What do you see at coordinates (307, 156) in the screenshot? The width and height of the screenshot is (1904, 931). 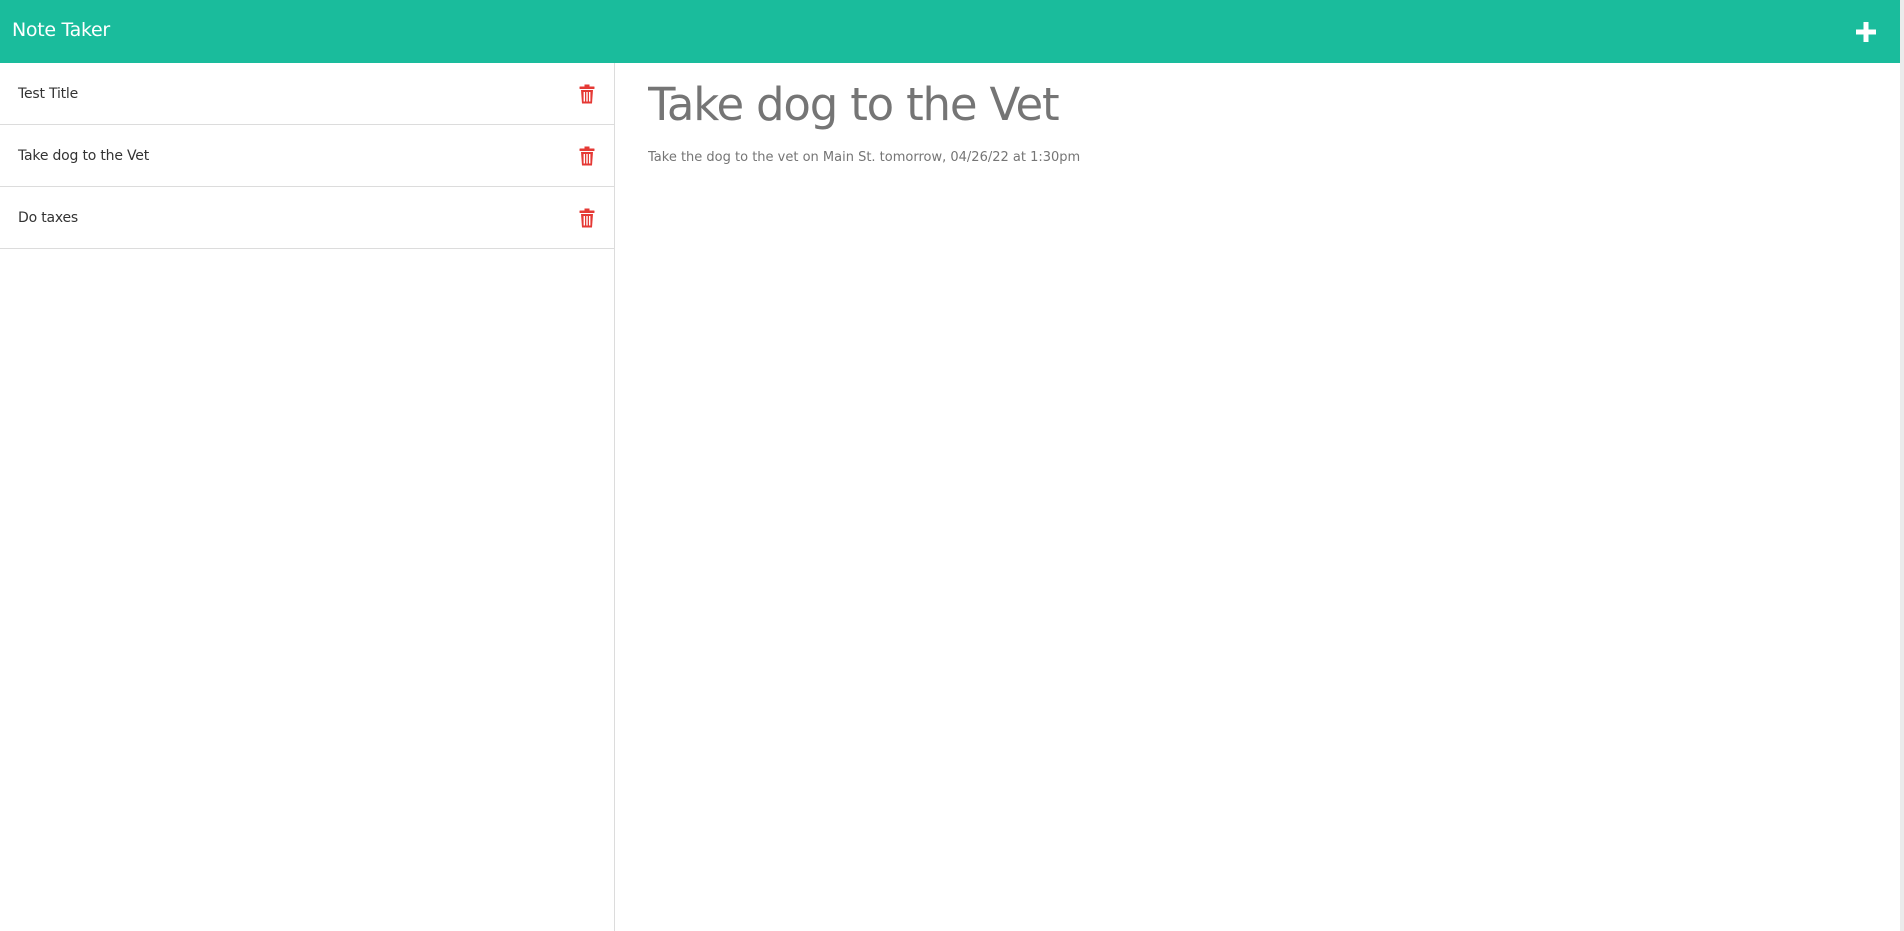 I see `note-list-item: Take dog to the Vet` at bounding box center [307, 156].